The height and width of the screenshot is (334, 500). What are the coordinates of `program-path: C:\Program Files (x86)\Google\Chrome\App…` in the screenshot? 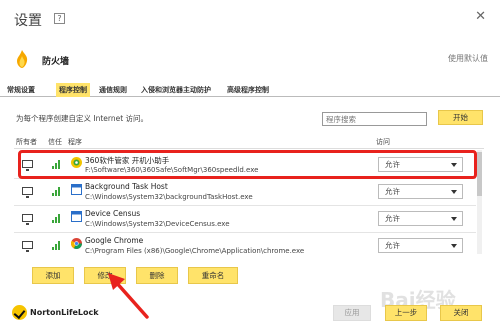 It's located at (195, 251).